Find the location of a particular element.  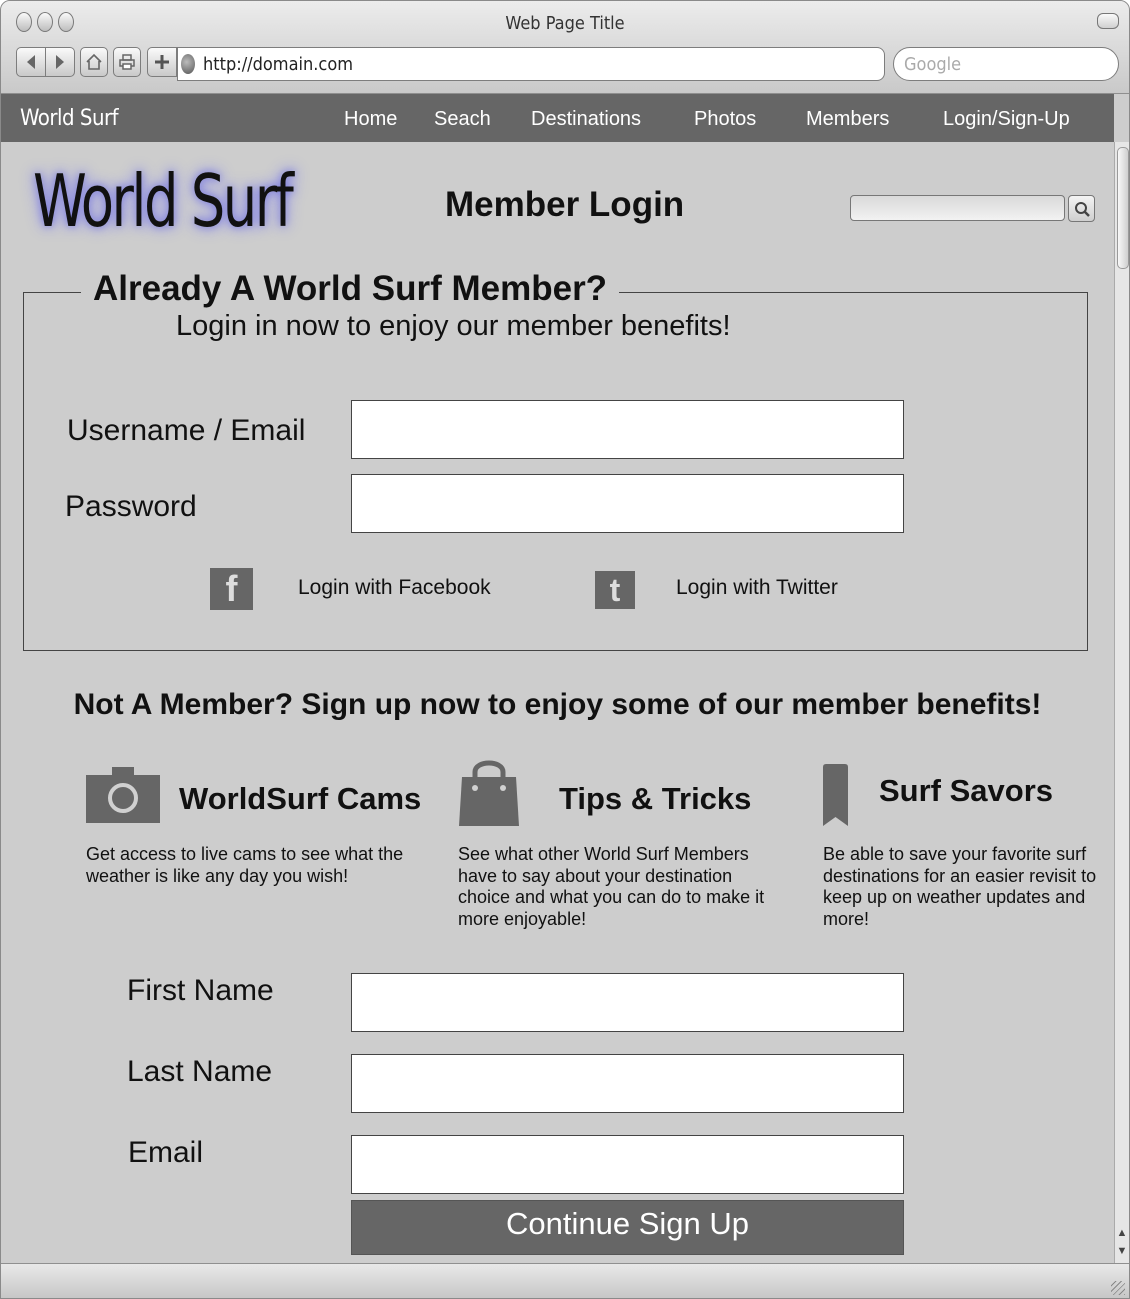

username-email-input is located at coordinates (627, 429).